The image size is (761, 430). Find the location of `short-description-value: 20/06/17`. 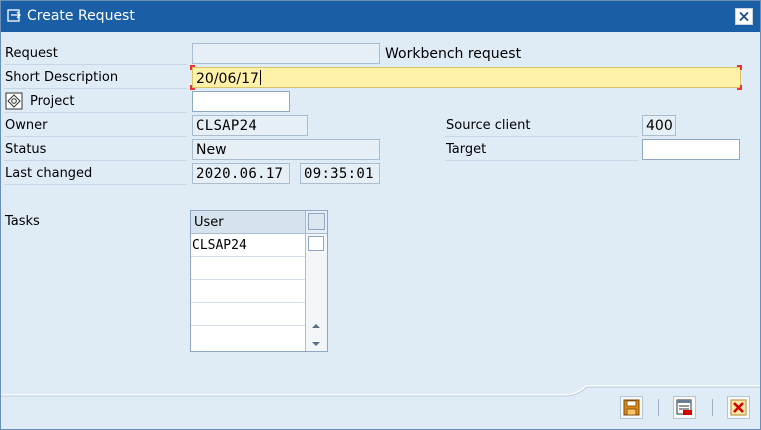

short-description-value: 20/06/17 is located at coordinates (227, 79).